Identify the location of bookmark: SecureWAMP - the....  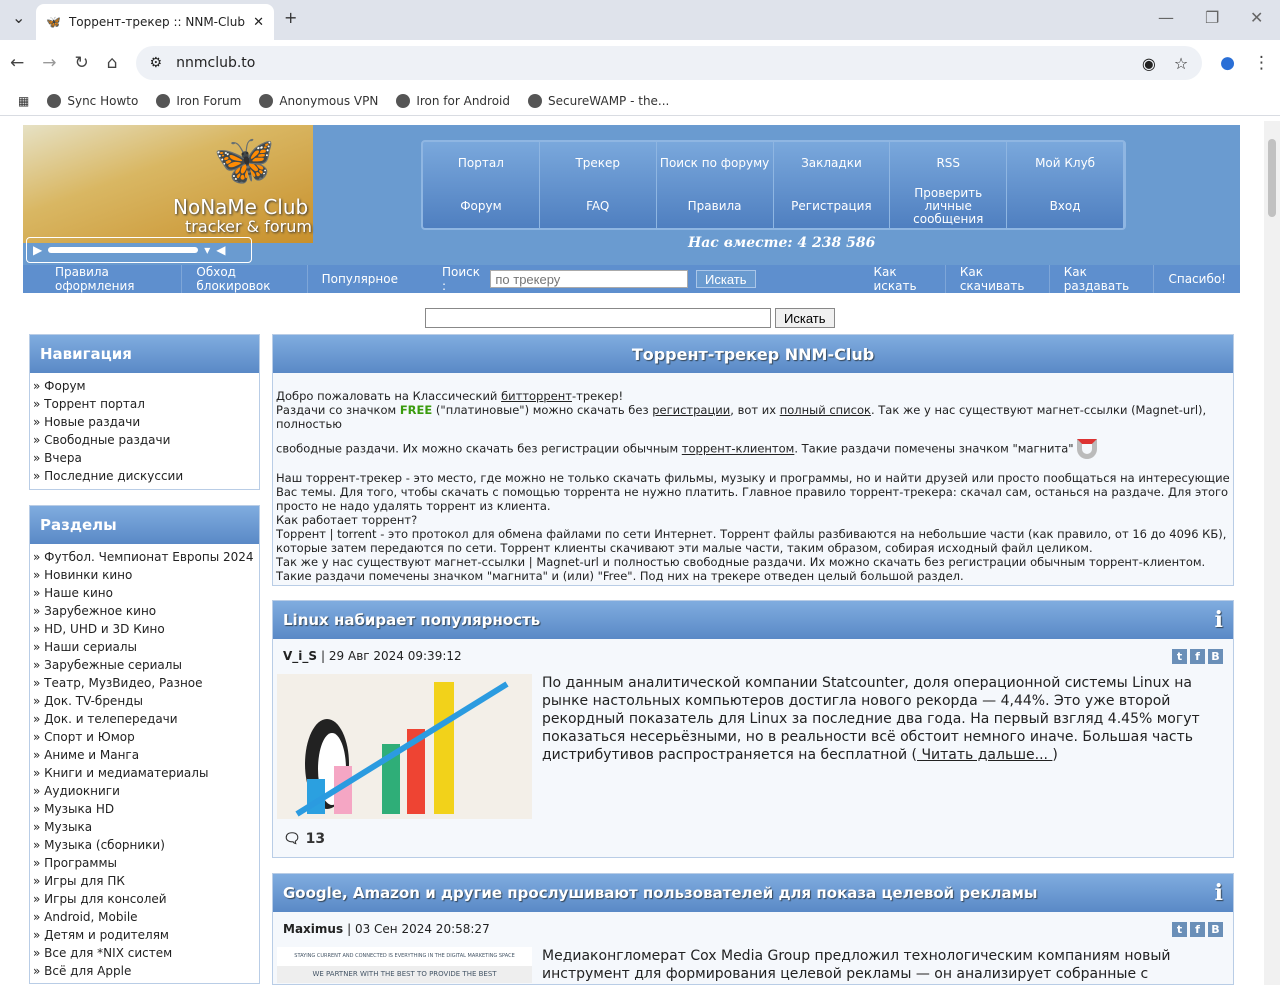
(598, 100).